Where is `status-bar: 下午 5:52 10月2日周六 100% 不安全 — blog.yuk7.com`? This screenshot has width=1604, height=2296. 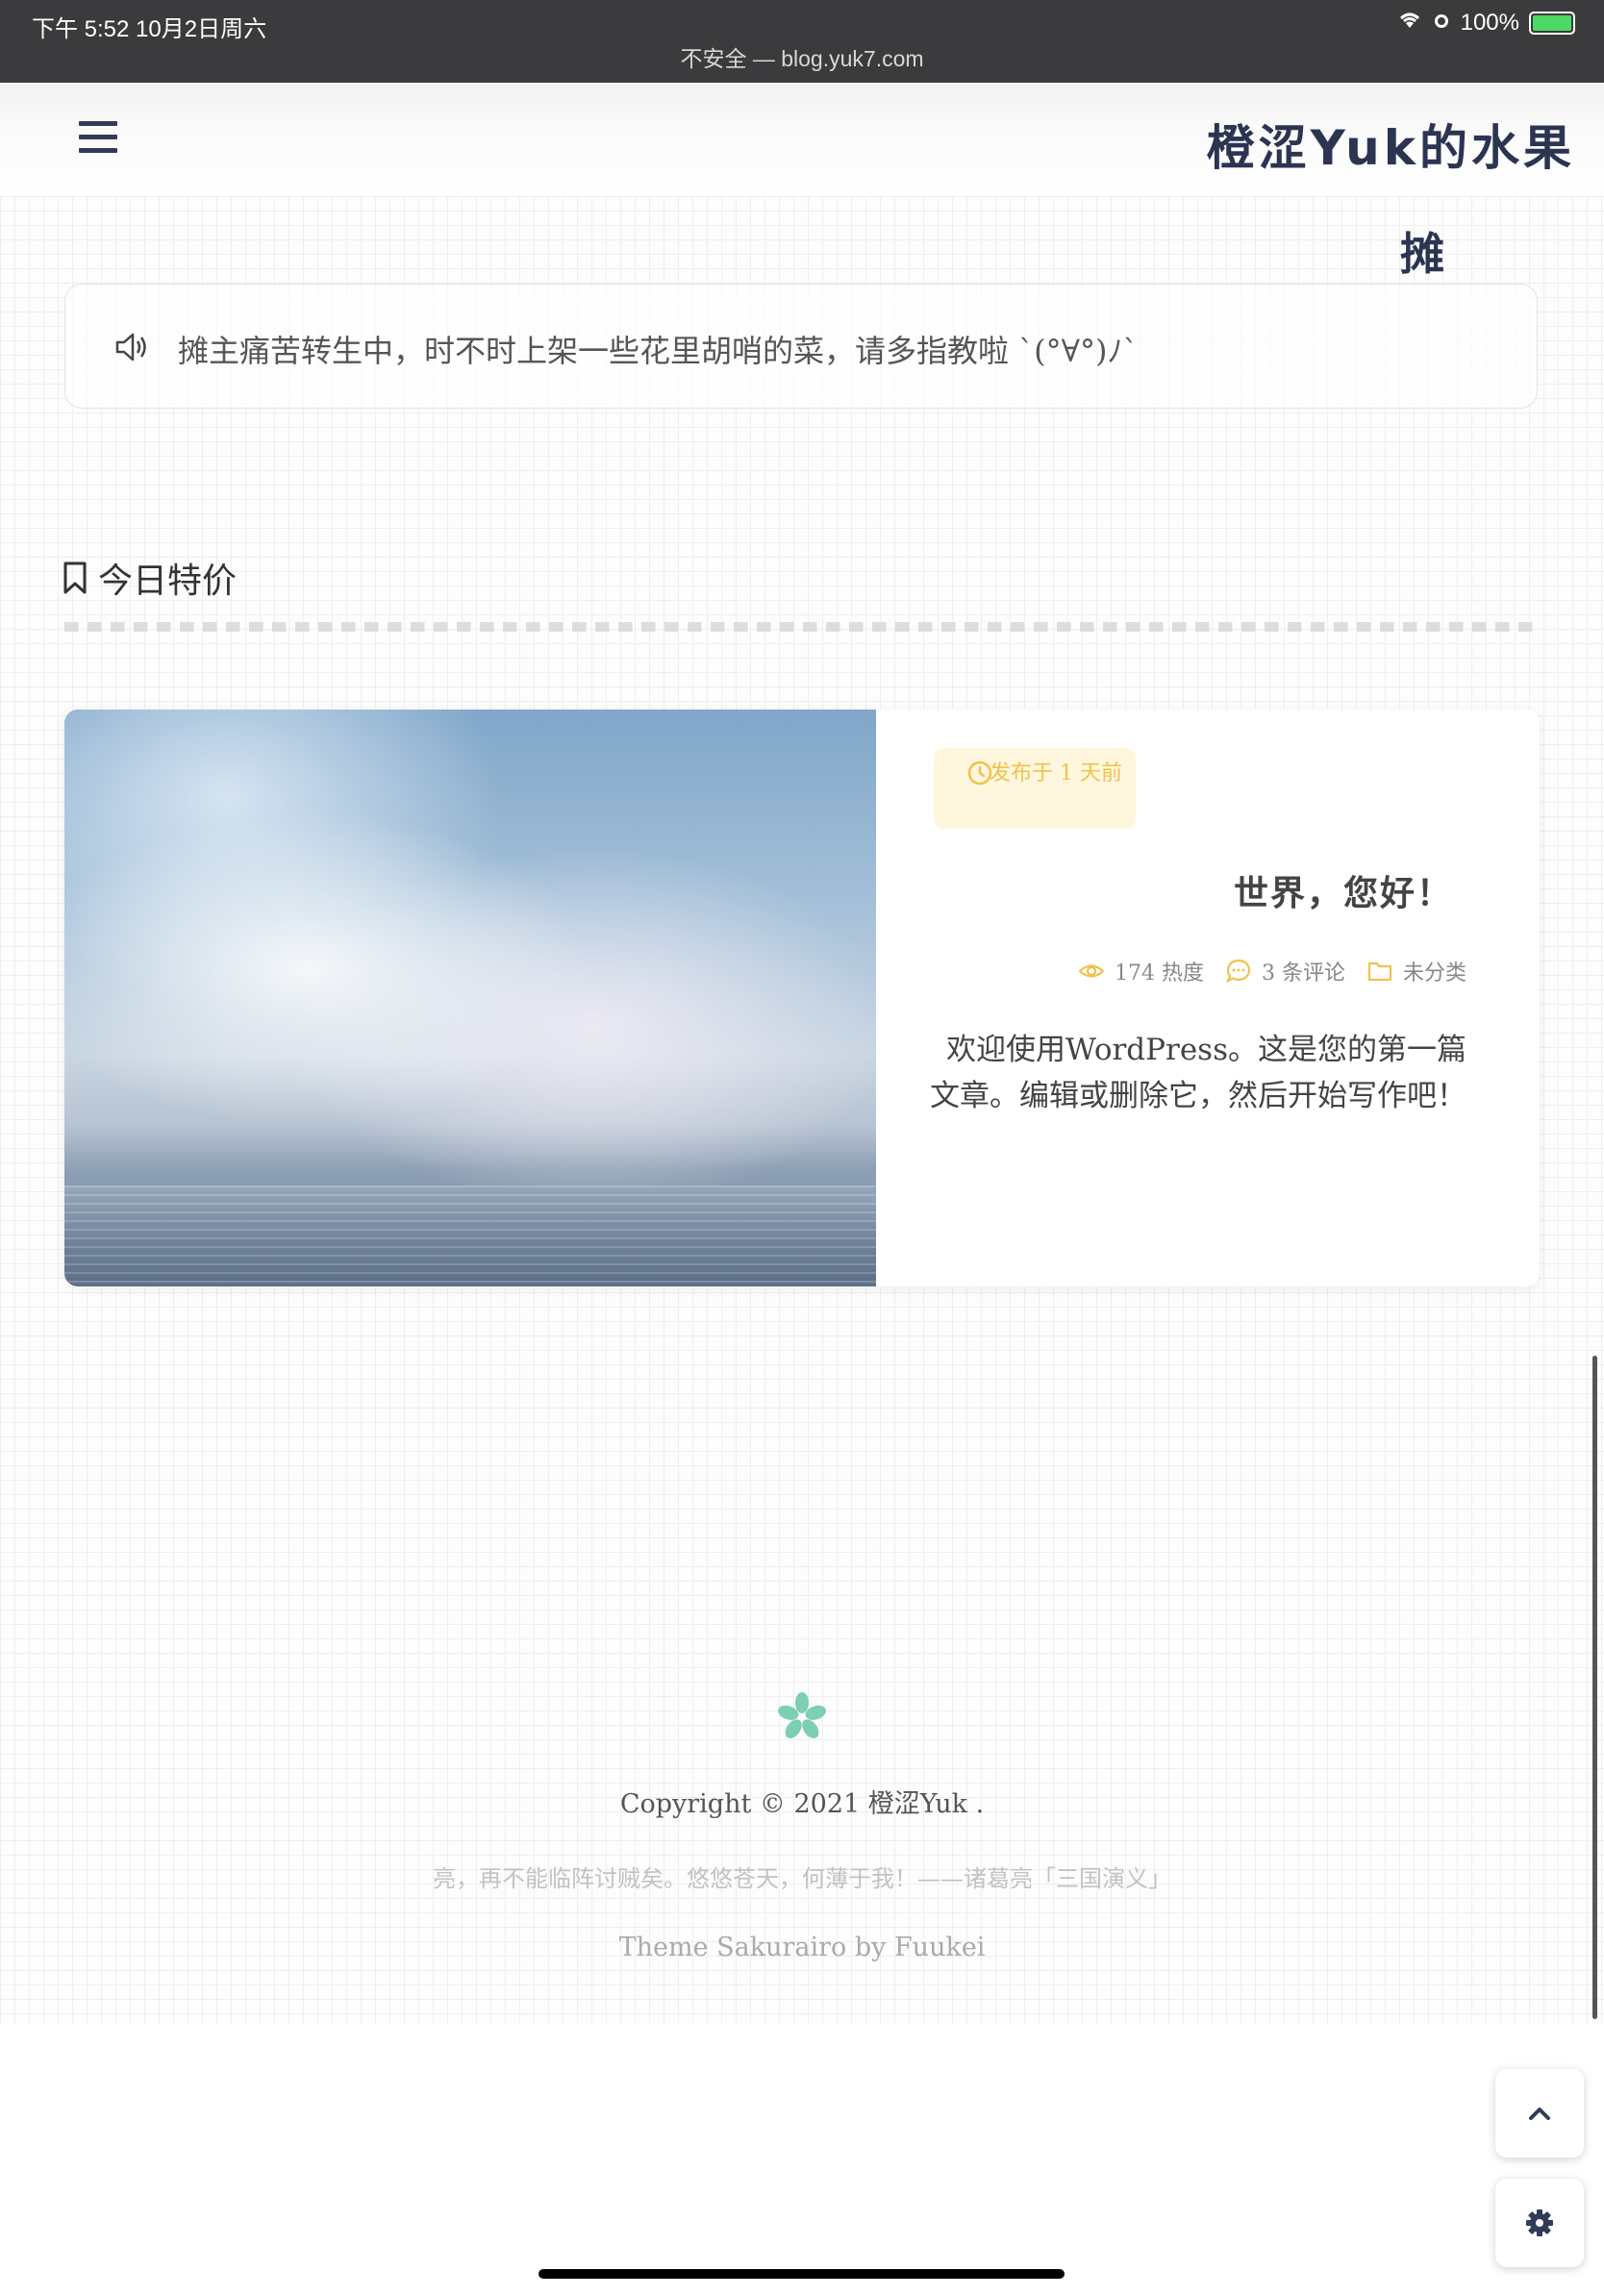 status-bar: 下午 5:52 10月2日周六 100% 不安全 — blog.yuk7.com is located at coordinates (802, 41).